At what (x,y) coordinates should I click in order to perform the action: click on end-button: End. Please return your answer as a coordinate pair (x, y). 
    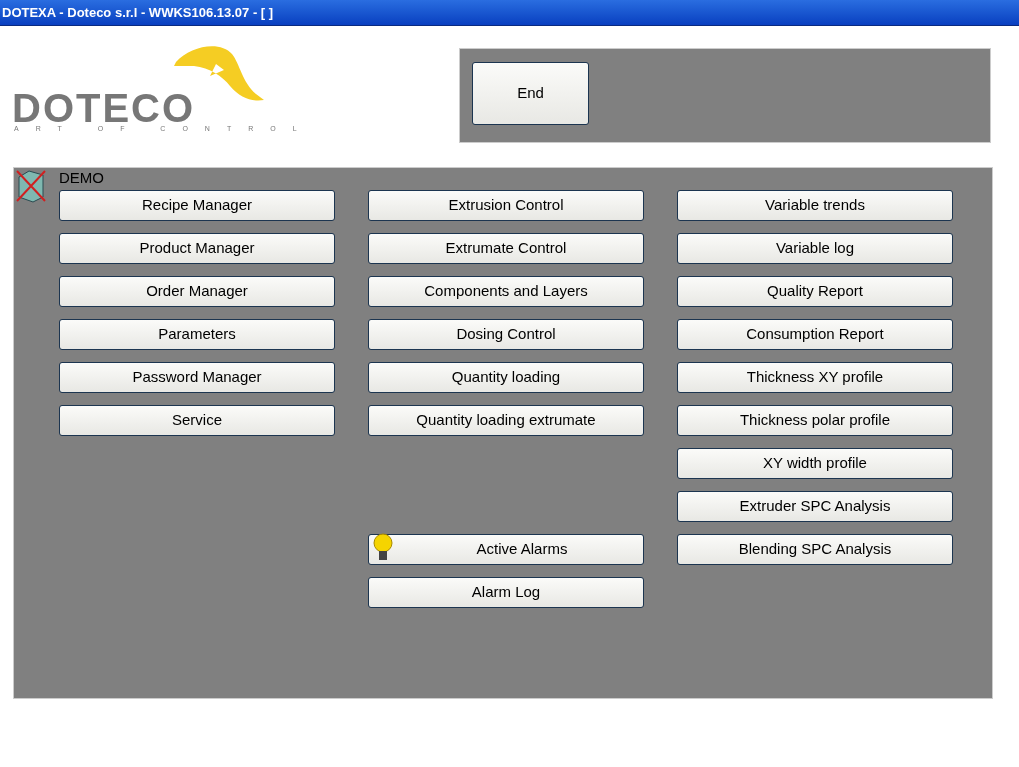
    Looking at the image, I should click on (530, 93).